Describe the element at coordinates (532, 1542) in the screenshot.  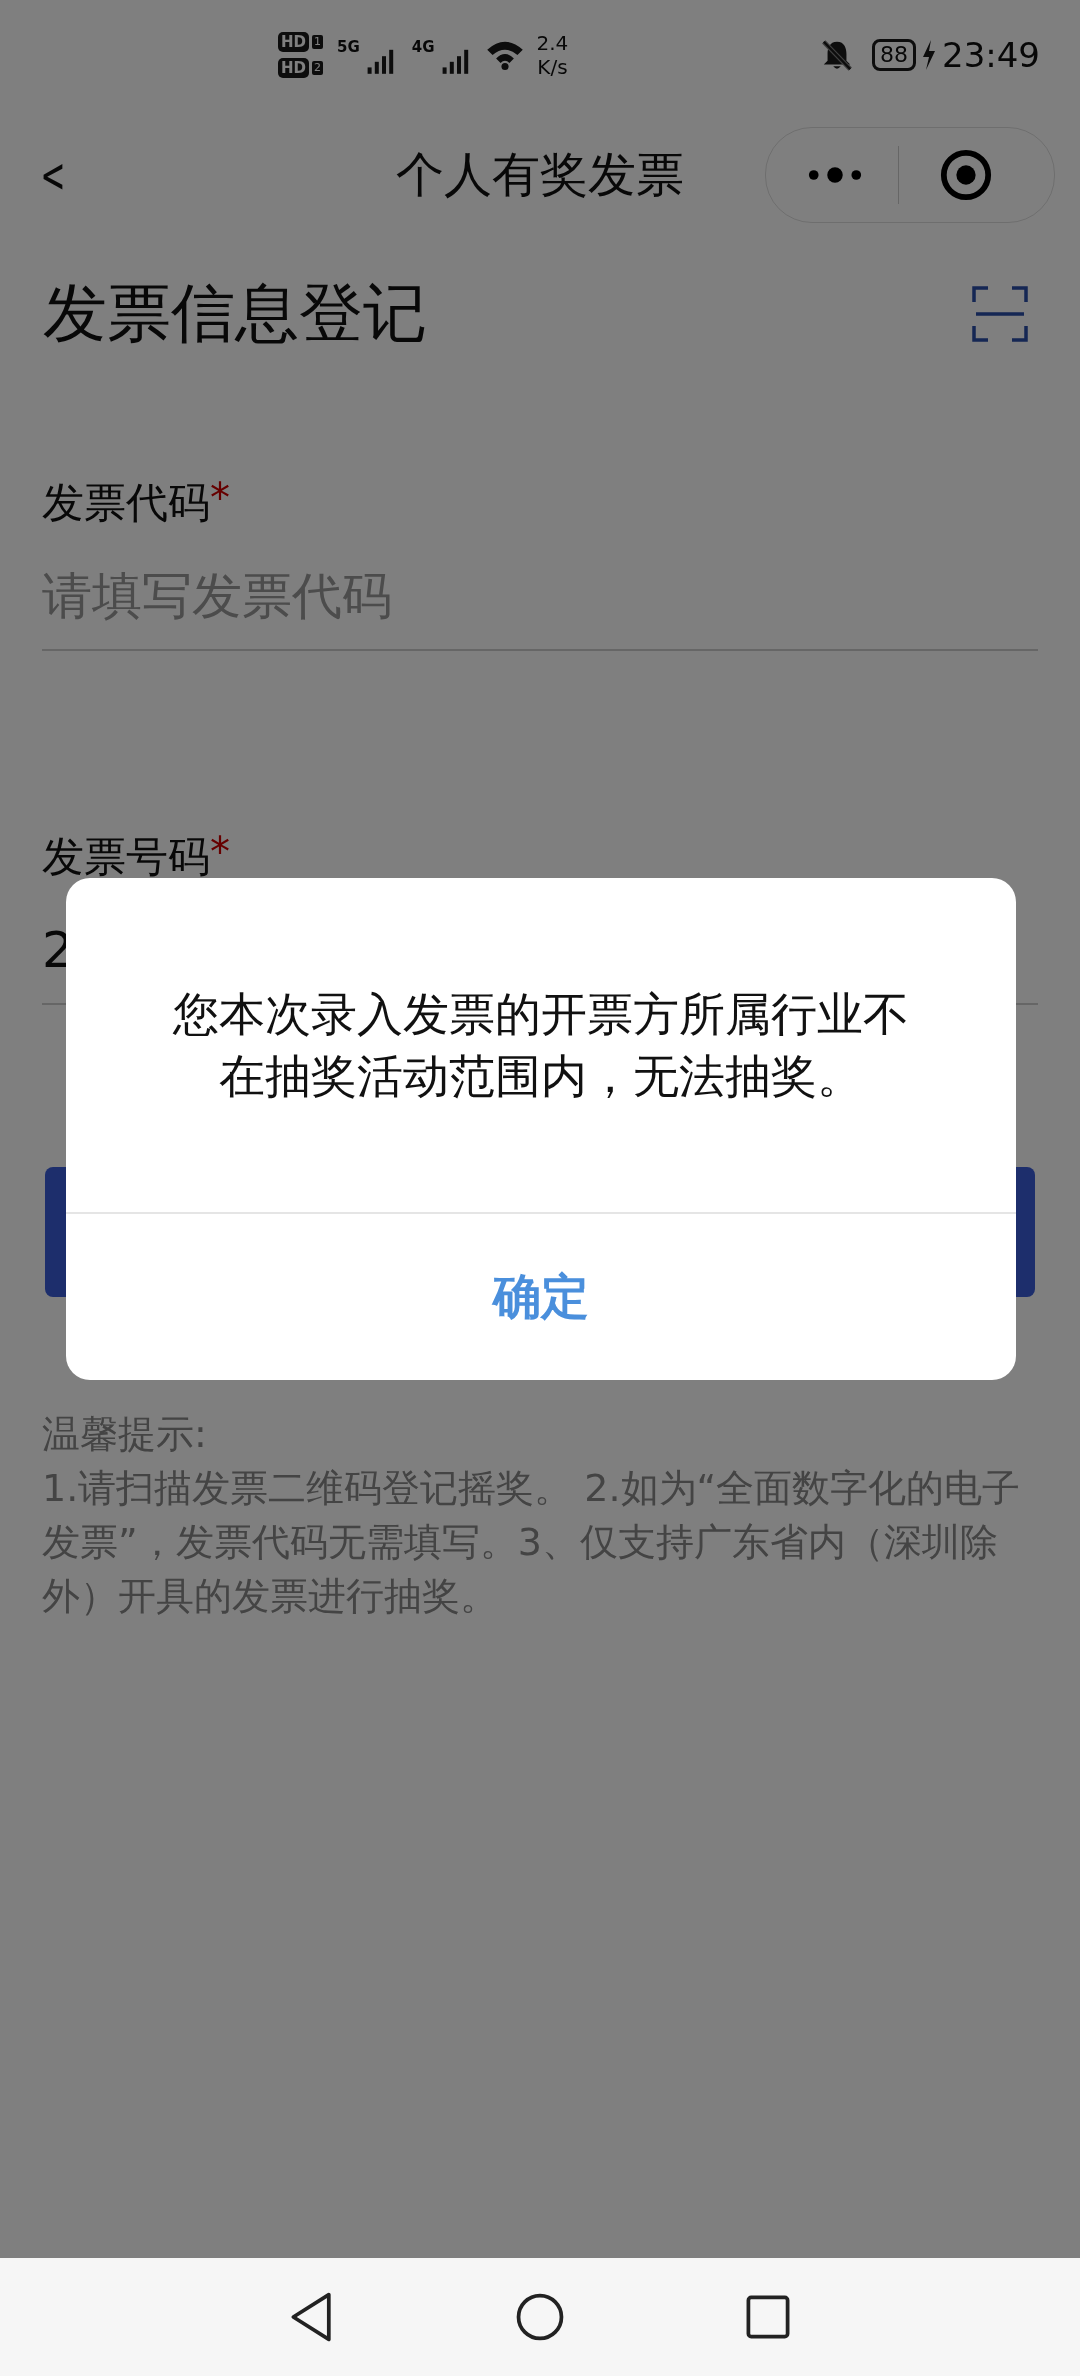
I see `tips-text: 1.请扫描发票二维码登记摇奖。 2.如为“全面数字化的电子发票”，发票代码无需填写。3、仅支持广东省内（深圳除外）开具的发票进行抽奖。` at that location.